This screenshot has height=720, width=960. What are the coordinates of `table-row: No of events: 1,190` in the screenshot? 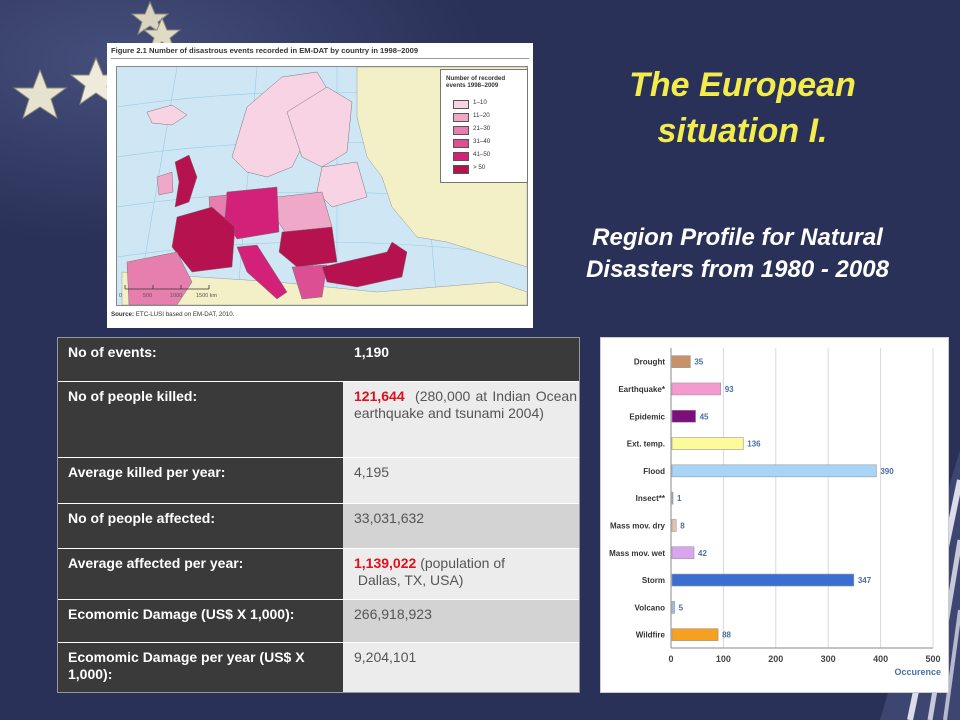 It's located at (318, 359).